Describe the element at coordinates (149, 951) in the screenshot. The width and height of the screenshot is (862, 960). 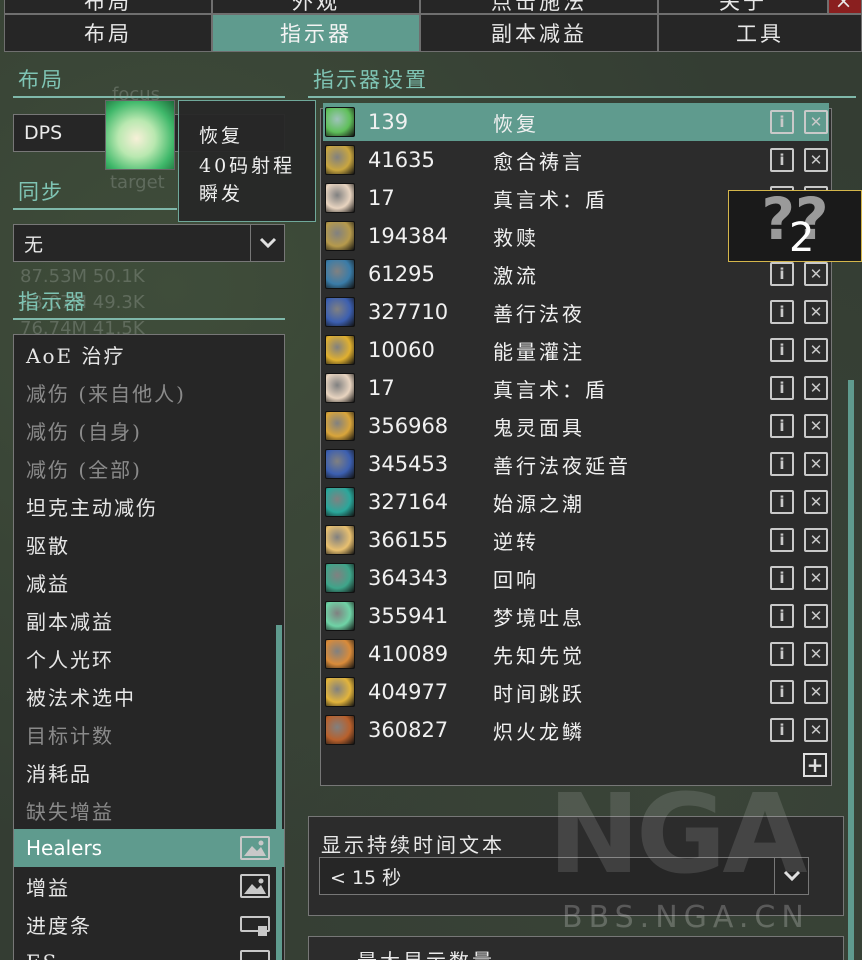
I see `list-item-es: ES` at that location.